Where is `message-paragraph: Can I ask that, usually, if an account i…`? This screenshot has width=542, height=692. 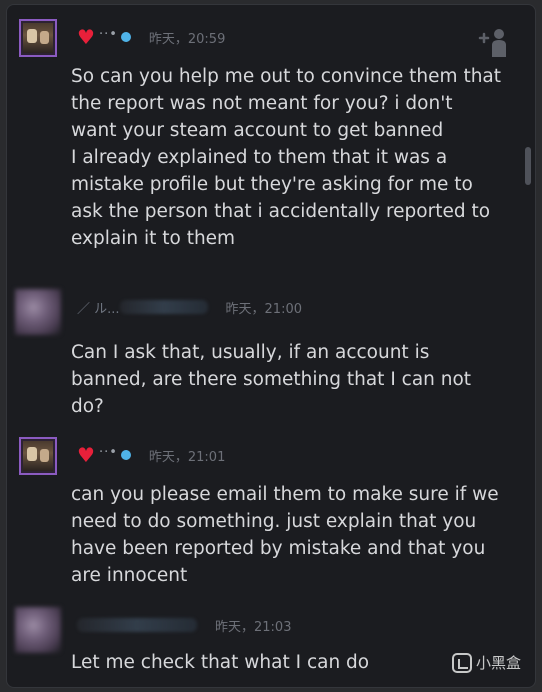
message-paragraph: Can I ask that, usually, if an account i… is located at coordinates (271, 379).